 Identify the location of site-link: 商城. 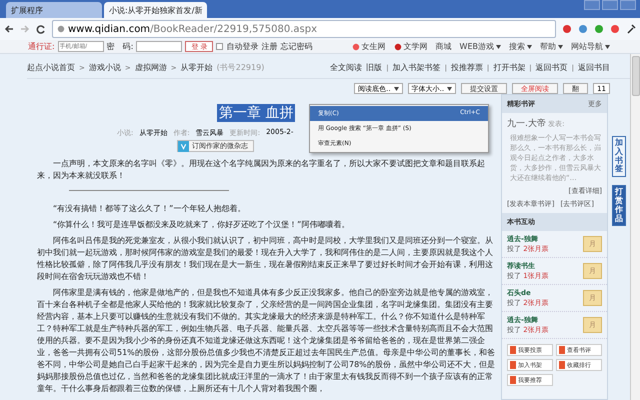
(444, 46).